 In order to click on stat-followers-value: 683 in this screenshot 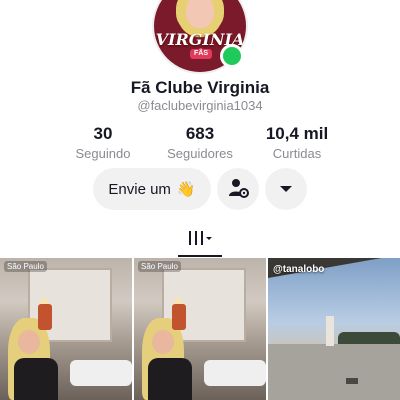, I will do `click(200, 133)`.